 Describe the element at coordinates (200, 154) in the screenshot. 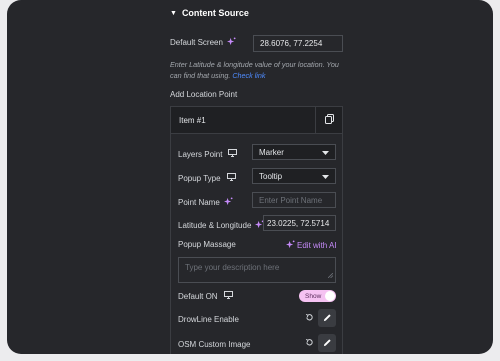

I see `layers-point-label: Layers Point` at that location.